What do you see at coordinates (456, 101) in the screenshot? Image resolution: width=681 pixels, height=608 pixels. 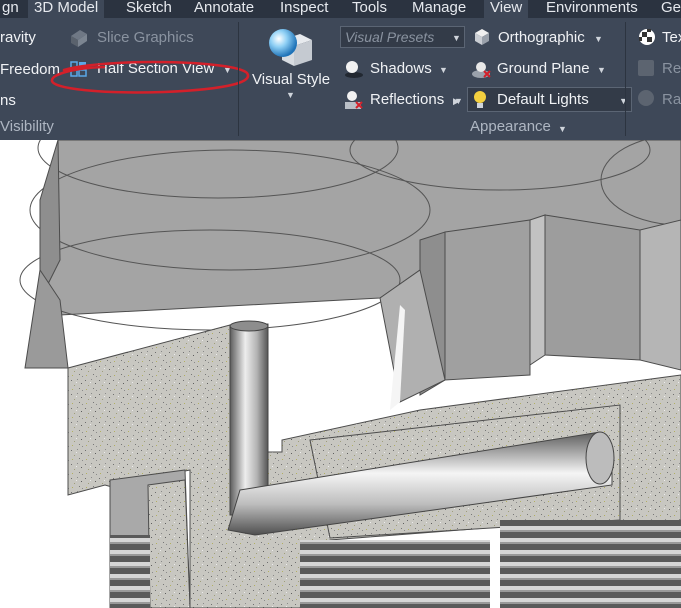 I see `lights-left-arrow: ▶` at bounding box center [456, 101].